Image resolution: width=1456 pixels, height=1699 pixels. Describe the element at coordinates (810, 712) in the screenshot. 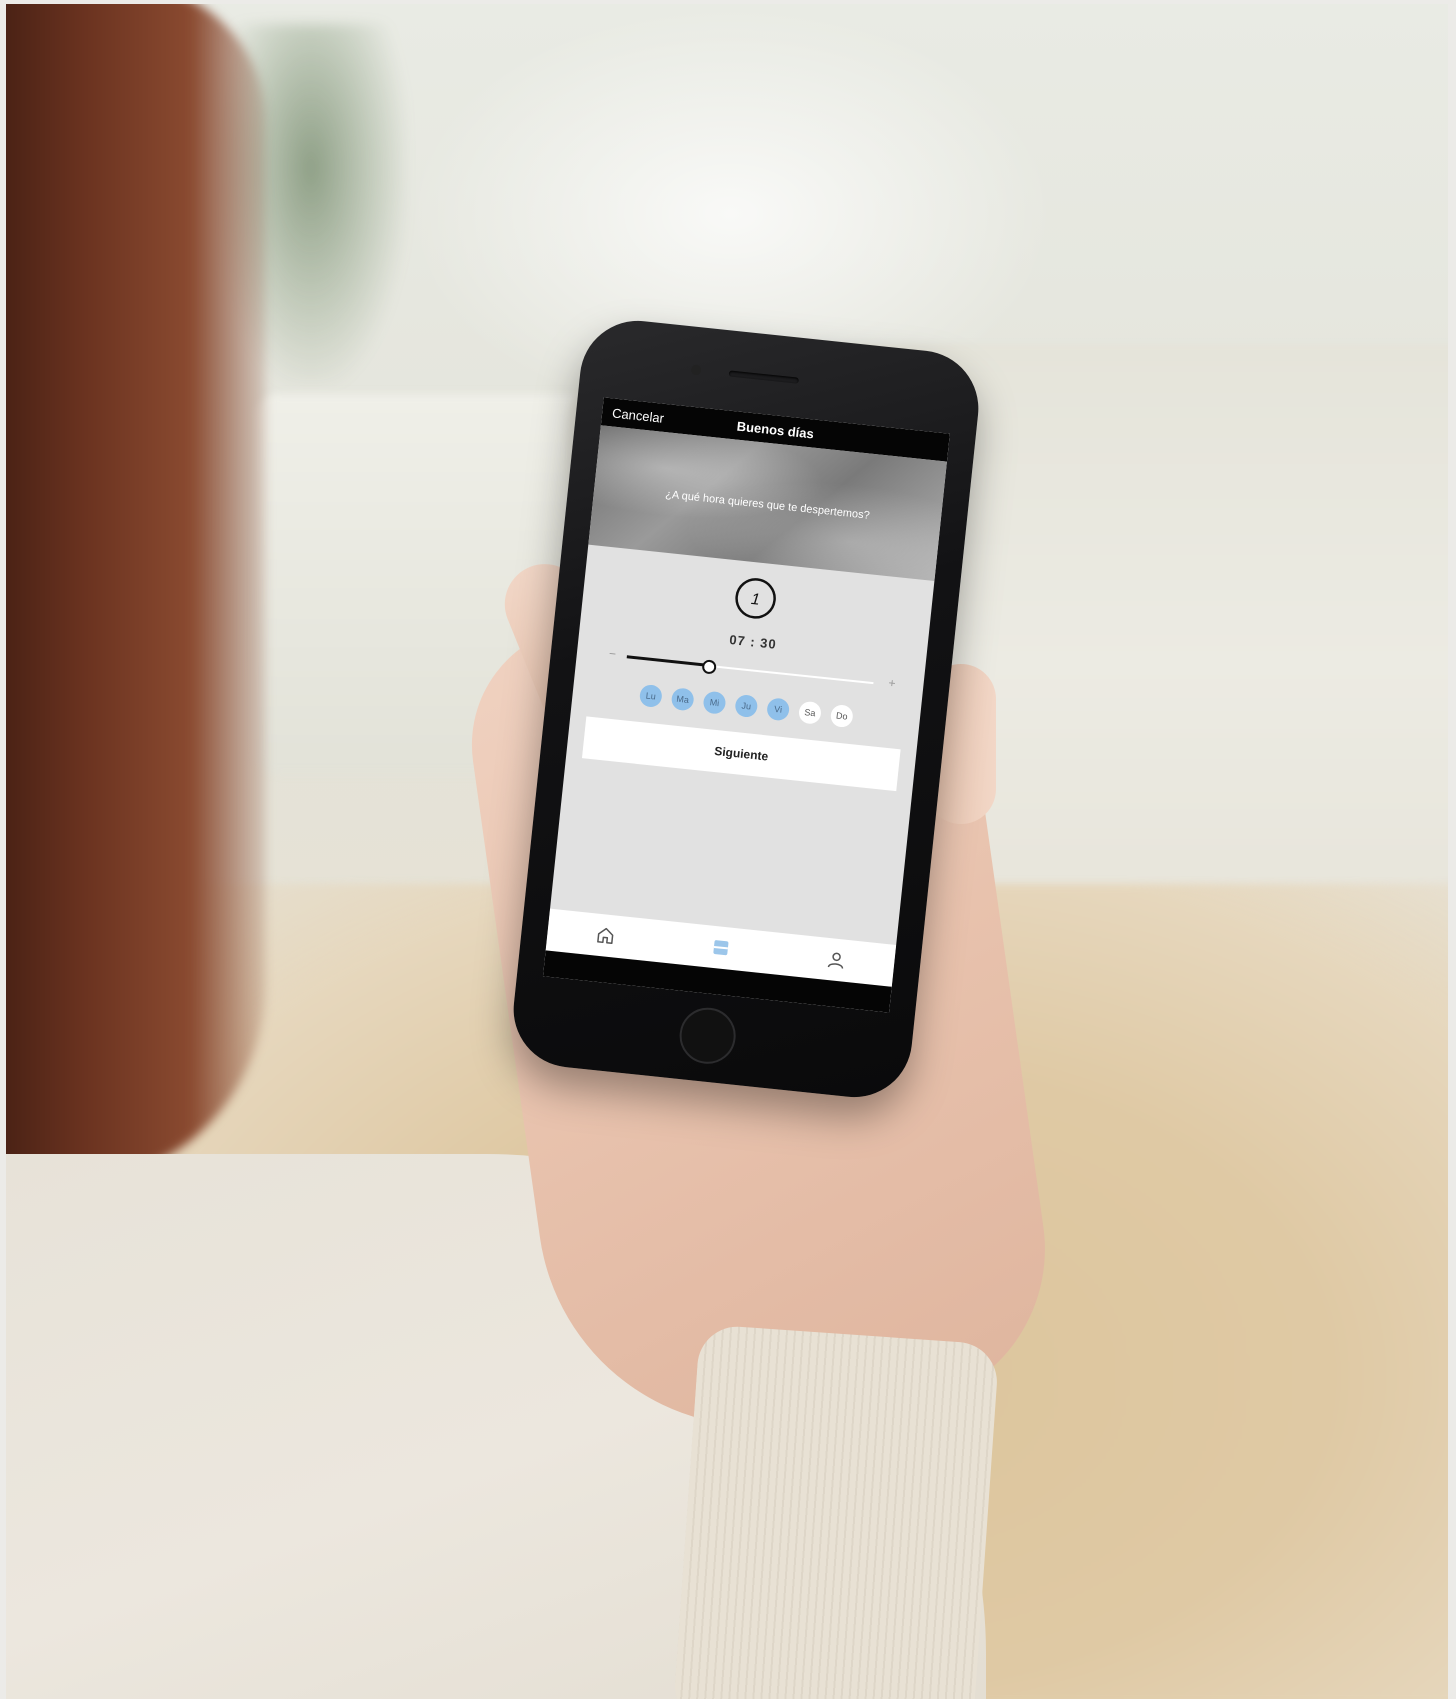

I see `day-toggle-sa: Sa` at that location.